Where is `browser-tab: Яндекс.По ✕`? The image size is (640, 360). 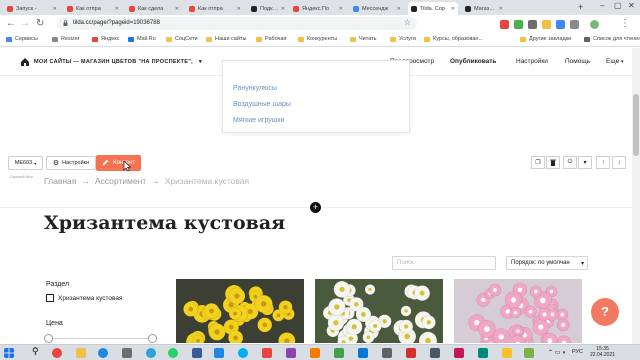 browser-tab: Яндекс.По ✕ is located at coordinates (318, 8).